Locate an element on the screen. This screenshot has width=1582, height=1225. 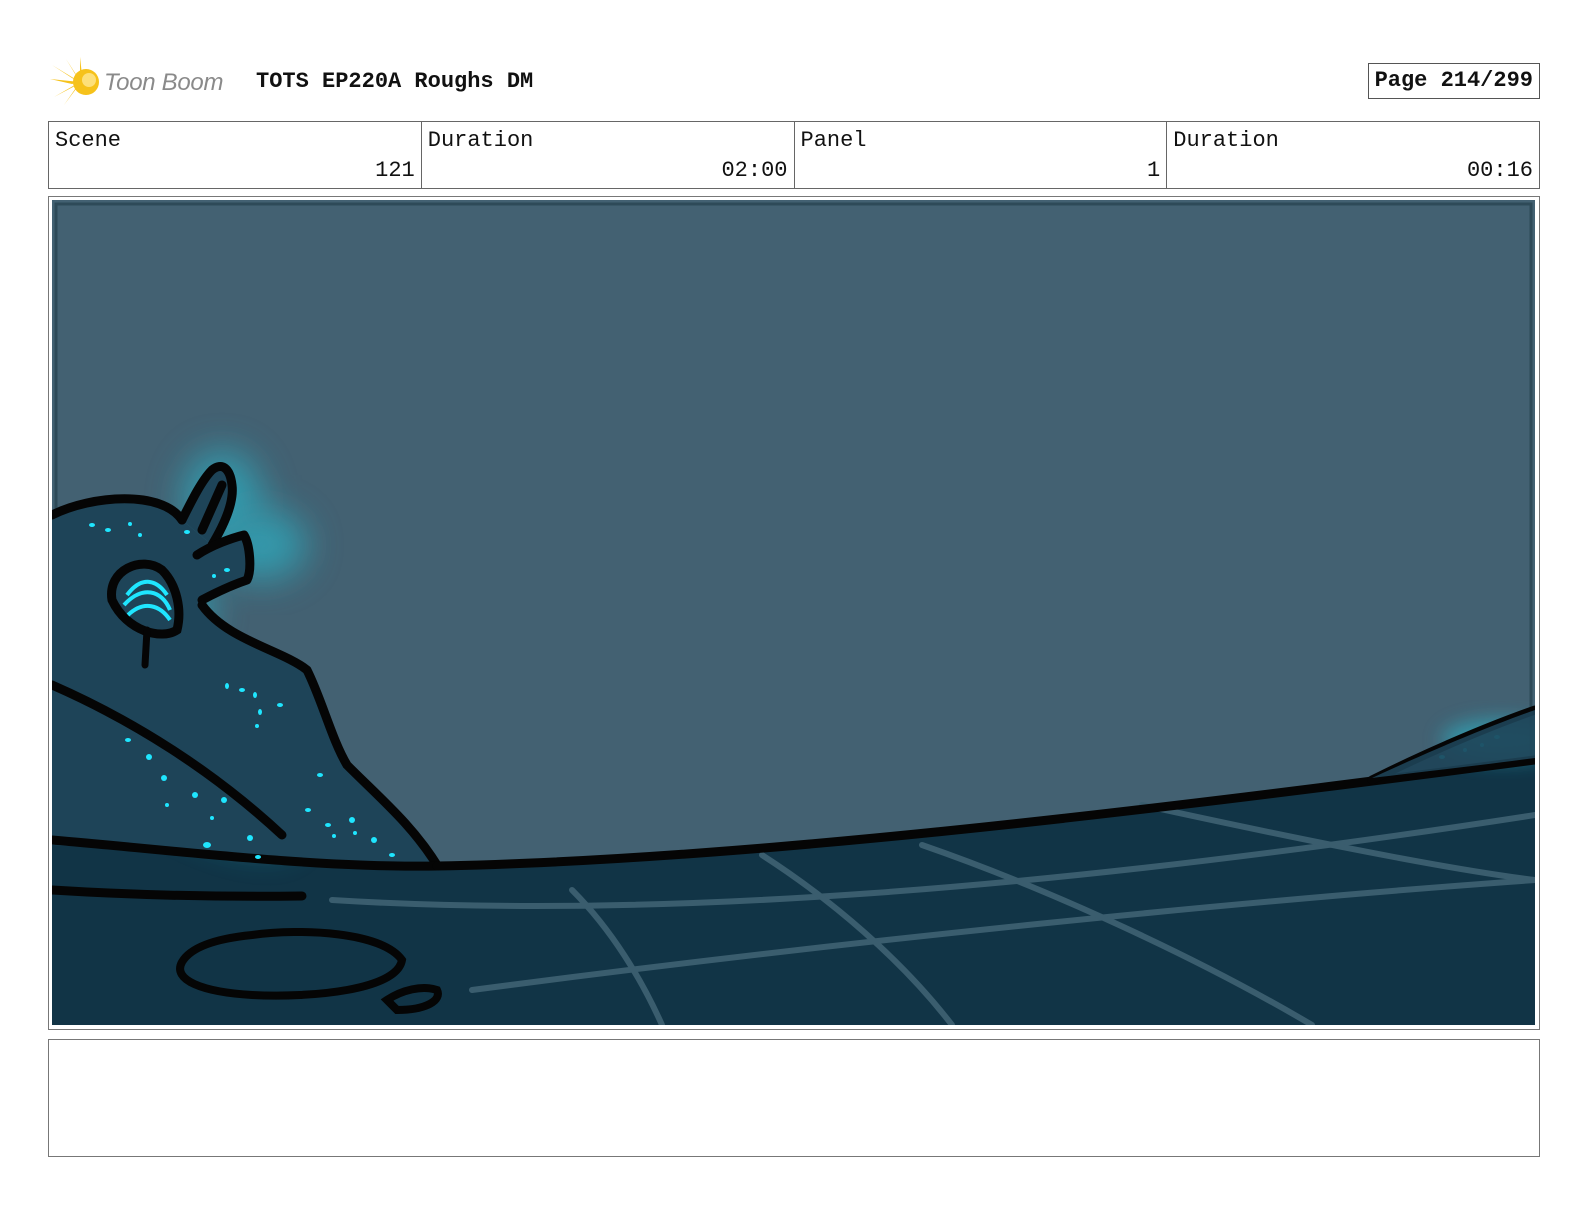
panel-label: Panel is located at coordinates (833, 140).